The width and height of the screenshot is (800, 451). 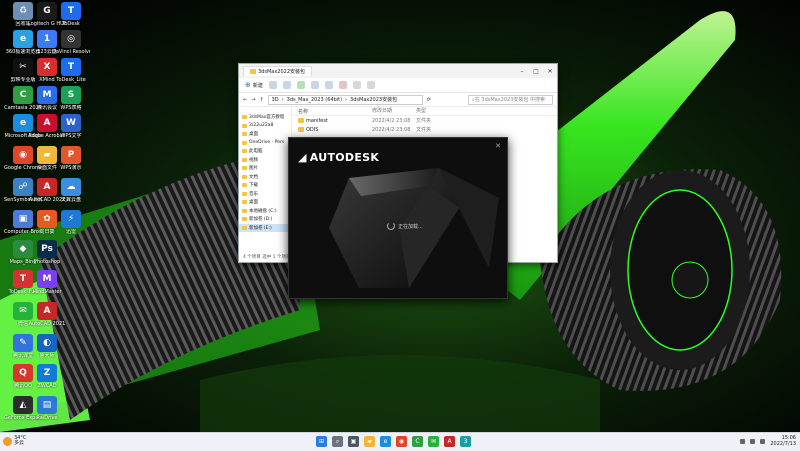 What do you see at coordinates (417, 441) in the screenshot?
I see `camtasia-icon: C` at bounding box center [417, 441].